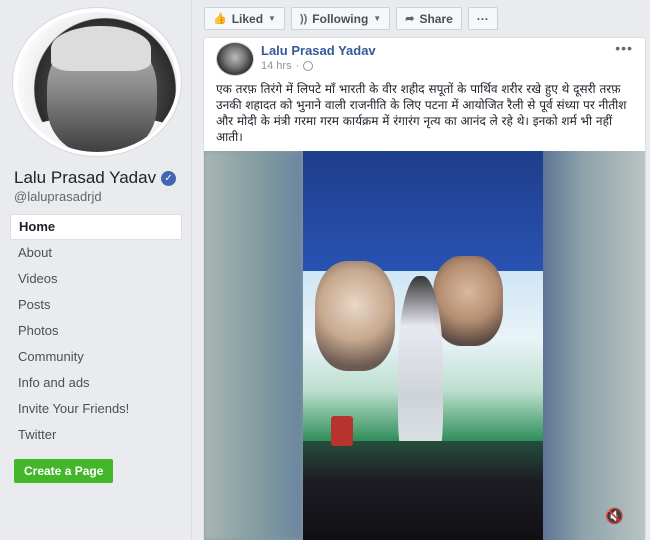 Image resolution: width=650 pixels, height=540 pixels. What do you see at coordinates (96, 383) in the screenshot?
I see `nav-item-info-and-ads: Info and ads` at bounding box center [96, 383].